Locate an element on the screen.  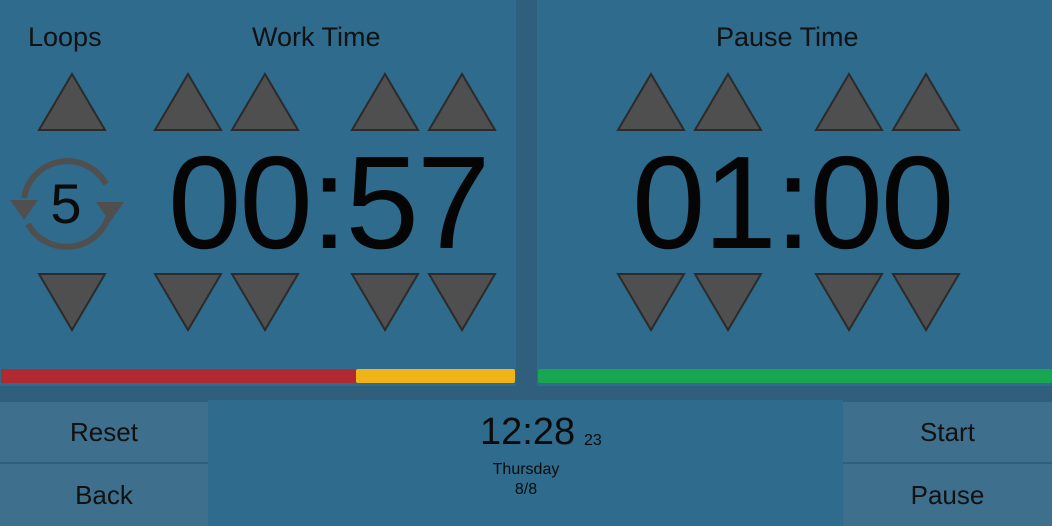
pause-seconds-tens-down-button is located at coordinates (849, 302).